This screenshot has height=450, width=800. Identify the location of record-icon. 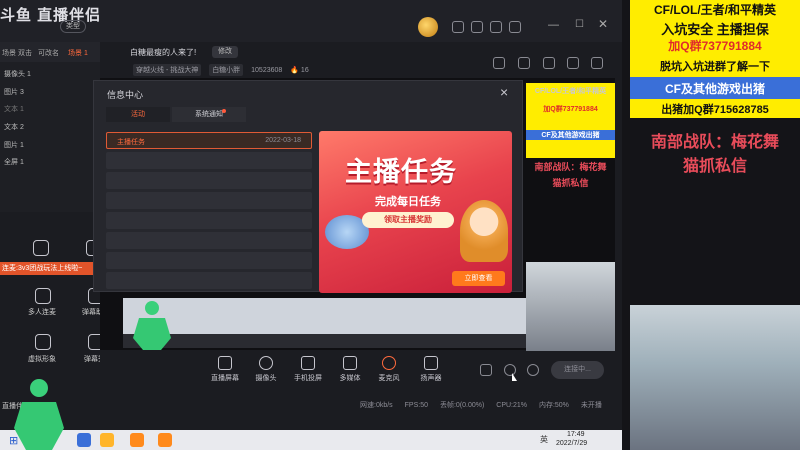
(486, 370).